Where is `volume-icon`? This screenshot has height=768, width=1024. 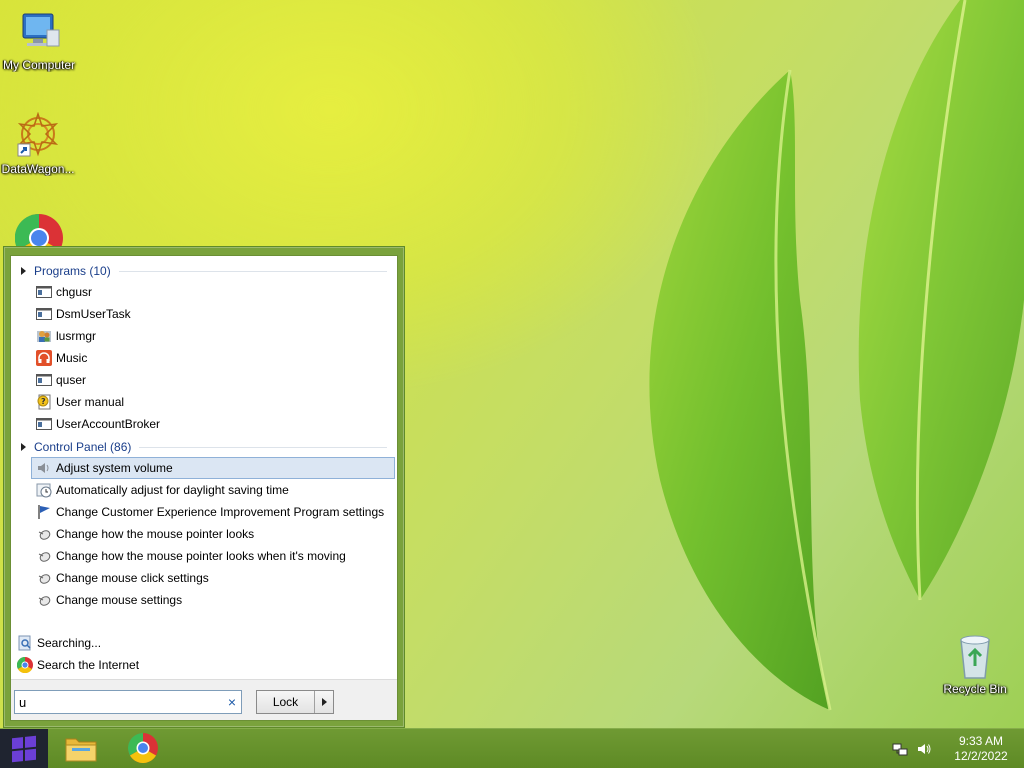 volume-icon is located at coordinates (924, 749).